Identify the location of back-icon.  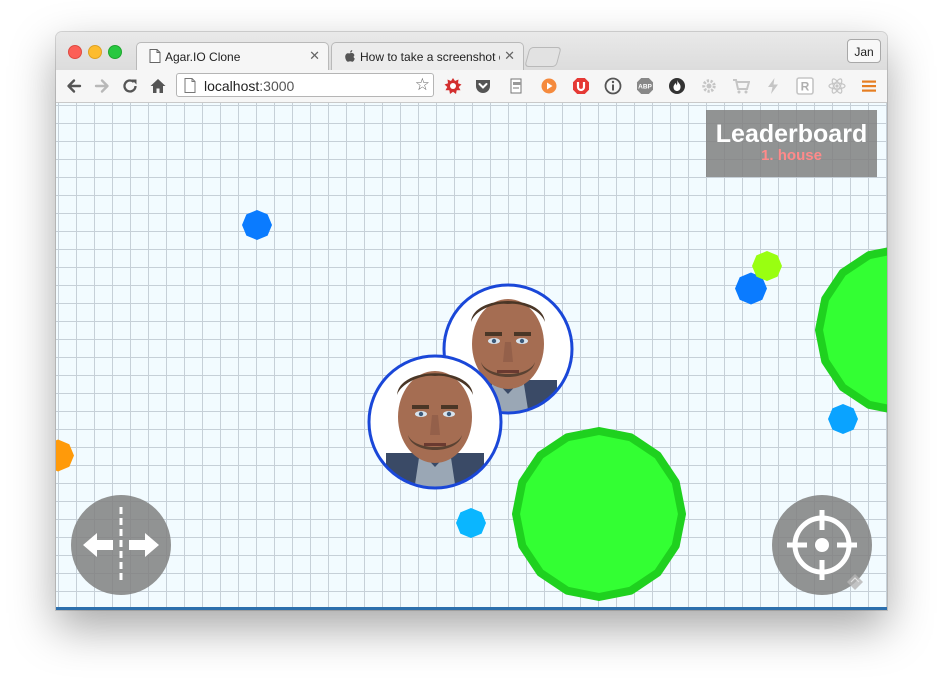
(74, 86).